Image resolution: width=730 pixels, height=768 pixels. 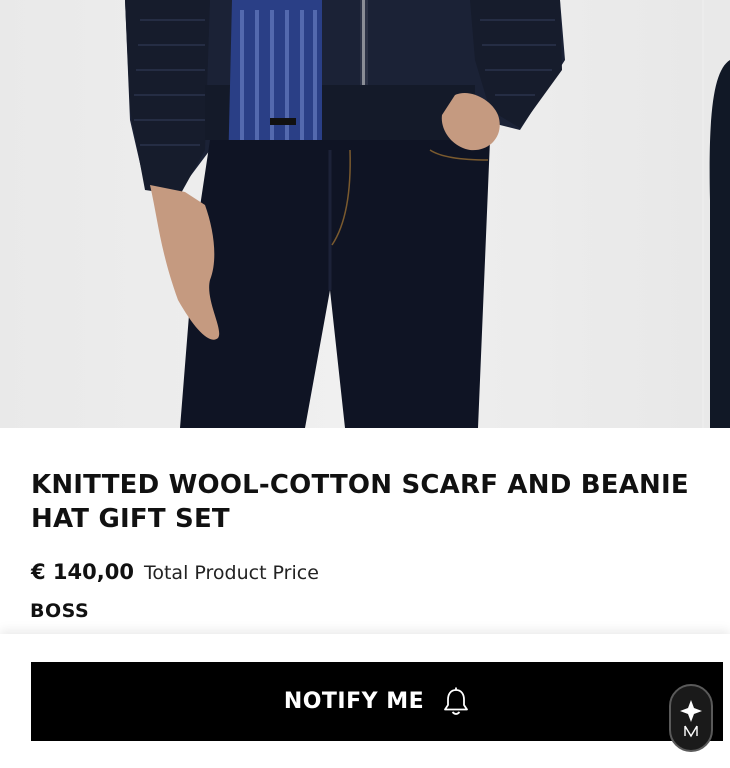 What do you see at coordinates (59, 611) in the screenshot?
I see `brand-name: BOSS` at bounding box center [59, 611].